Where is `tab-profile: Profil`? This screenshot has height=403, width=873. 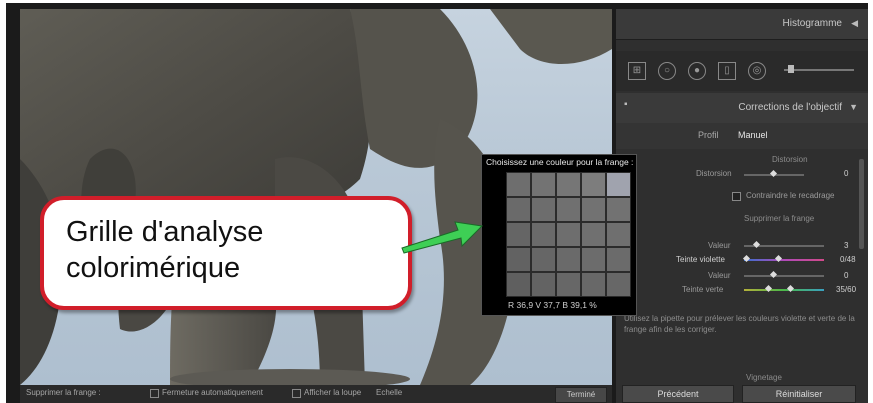
tab-profile: Profil is located at coordinates (708, 135).